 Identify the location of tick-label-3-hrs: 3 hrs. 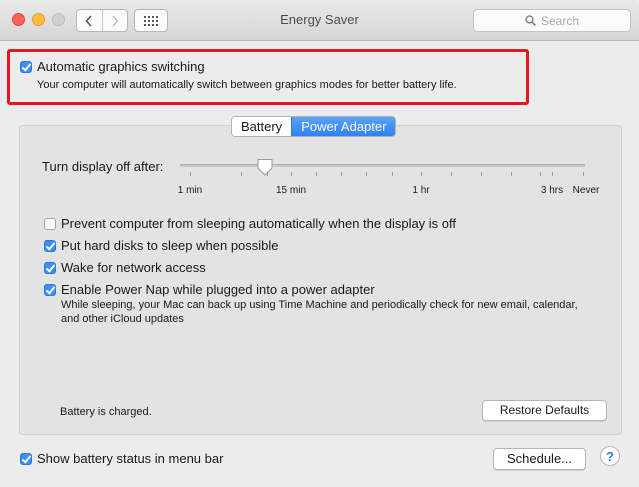
(552, 190).